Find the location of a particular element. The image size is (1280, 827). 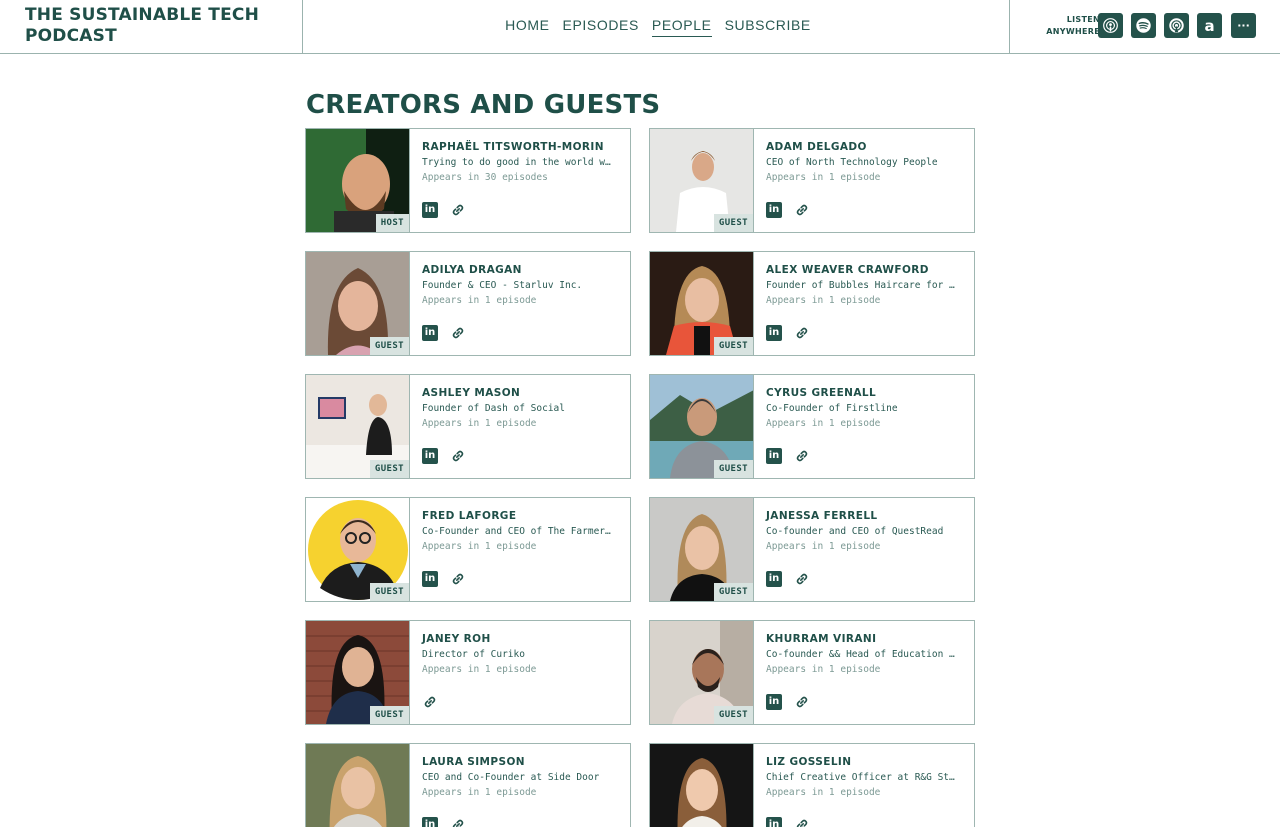

amazon-music-icon: a is located at coordinates (1209, 25).